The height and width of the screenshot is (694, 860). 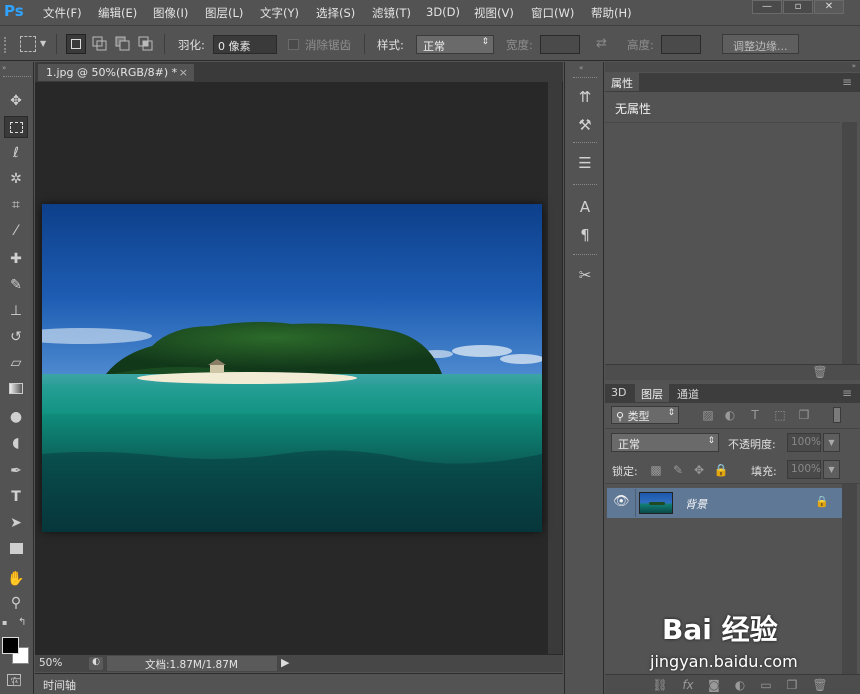 I want to click on antialias-checkbox, so click(x=293, y=44).